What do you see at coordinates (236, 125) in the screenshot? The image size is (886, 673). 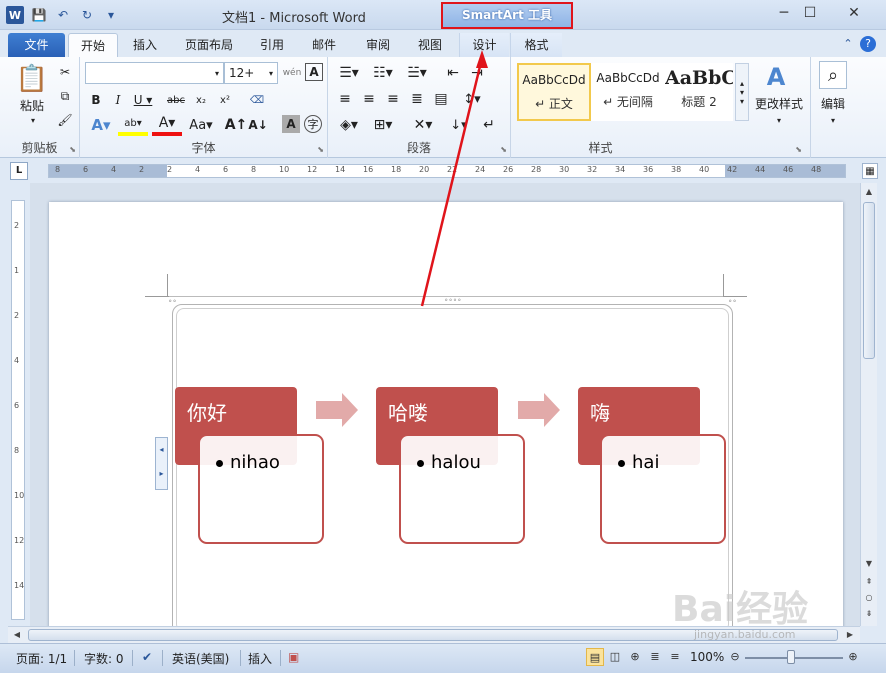 I see `grow-font-icon: A↑` at bounding box center [236, 125].